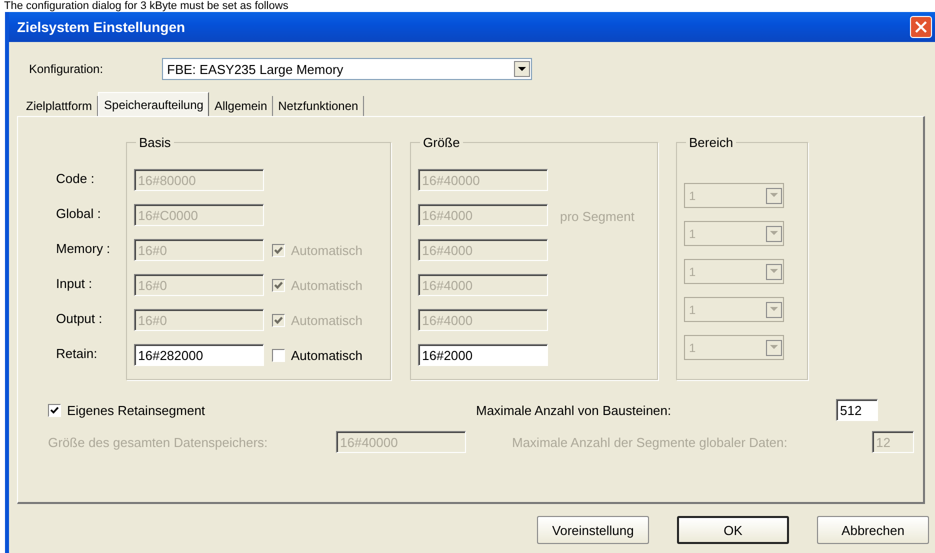  Describe the element at coordinates (77, 354) in the screenshot. I see `row-label: Retain:` at that location.